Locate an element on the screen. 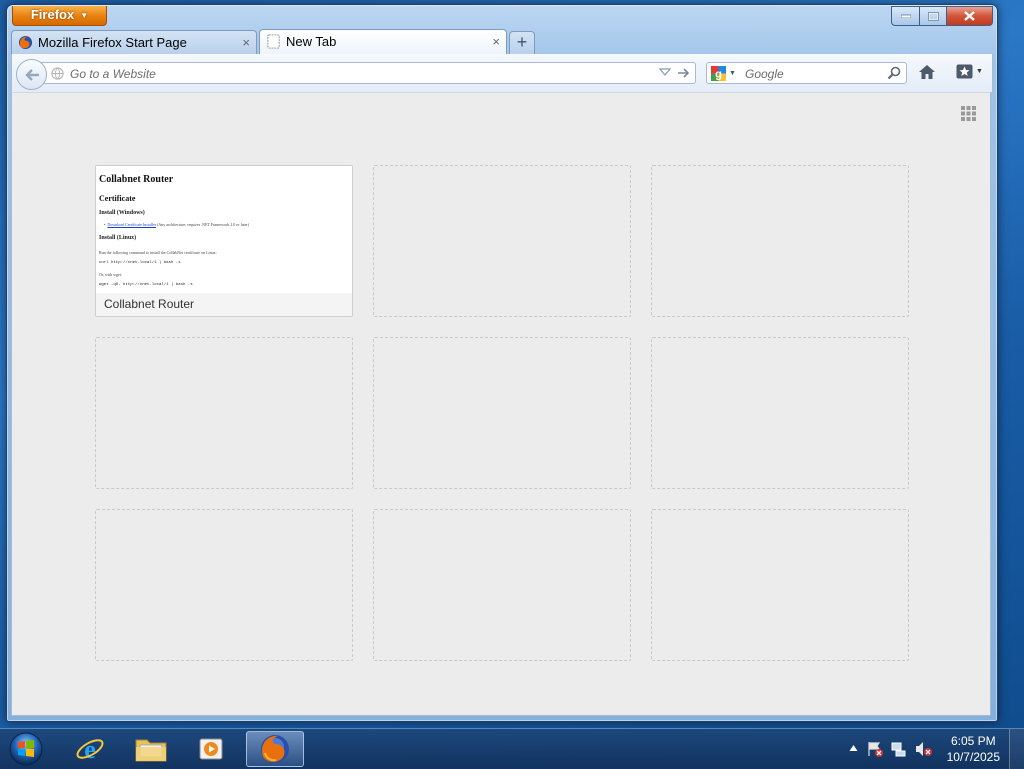  tab-strip: Mozilla Firefox Start Page × New Tab × + is located at coordinates (273, 41).